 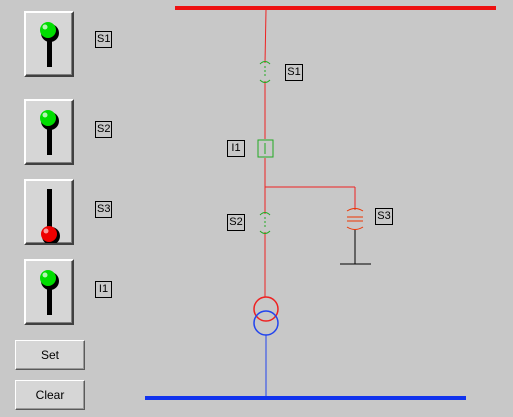 What do you see at coordinates (294, 72) in the screenshot?
I see `diagram-label-s1: S1` at bounding box center [294, 72].